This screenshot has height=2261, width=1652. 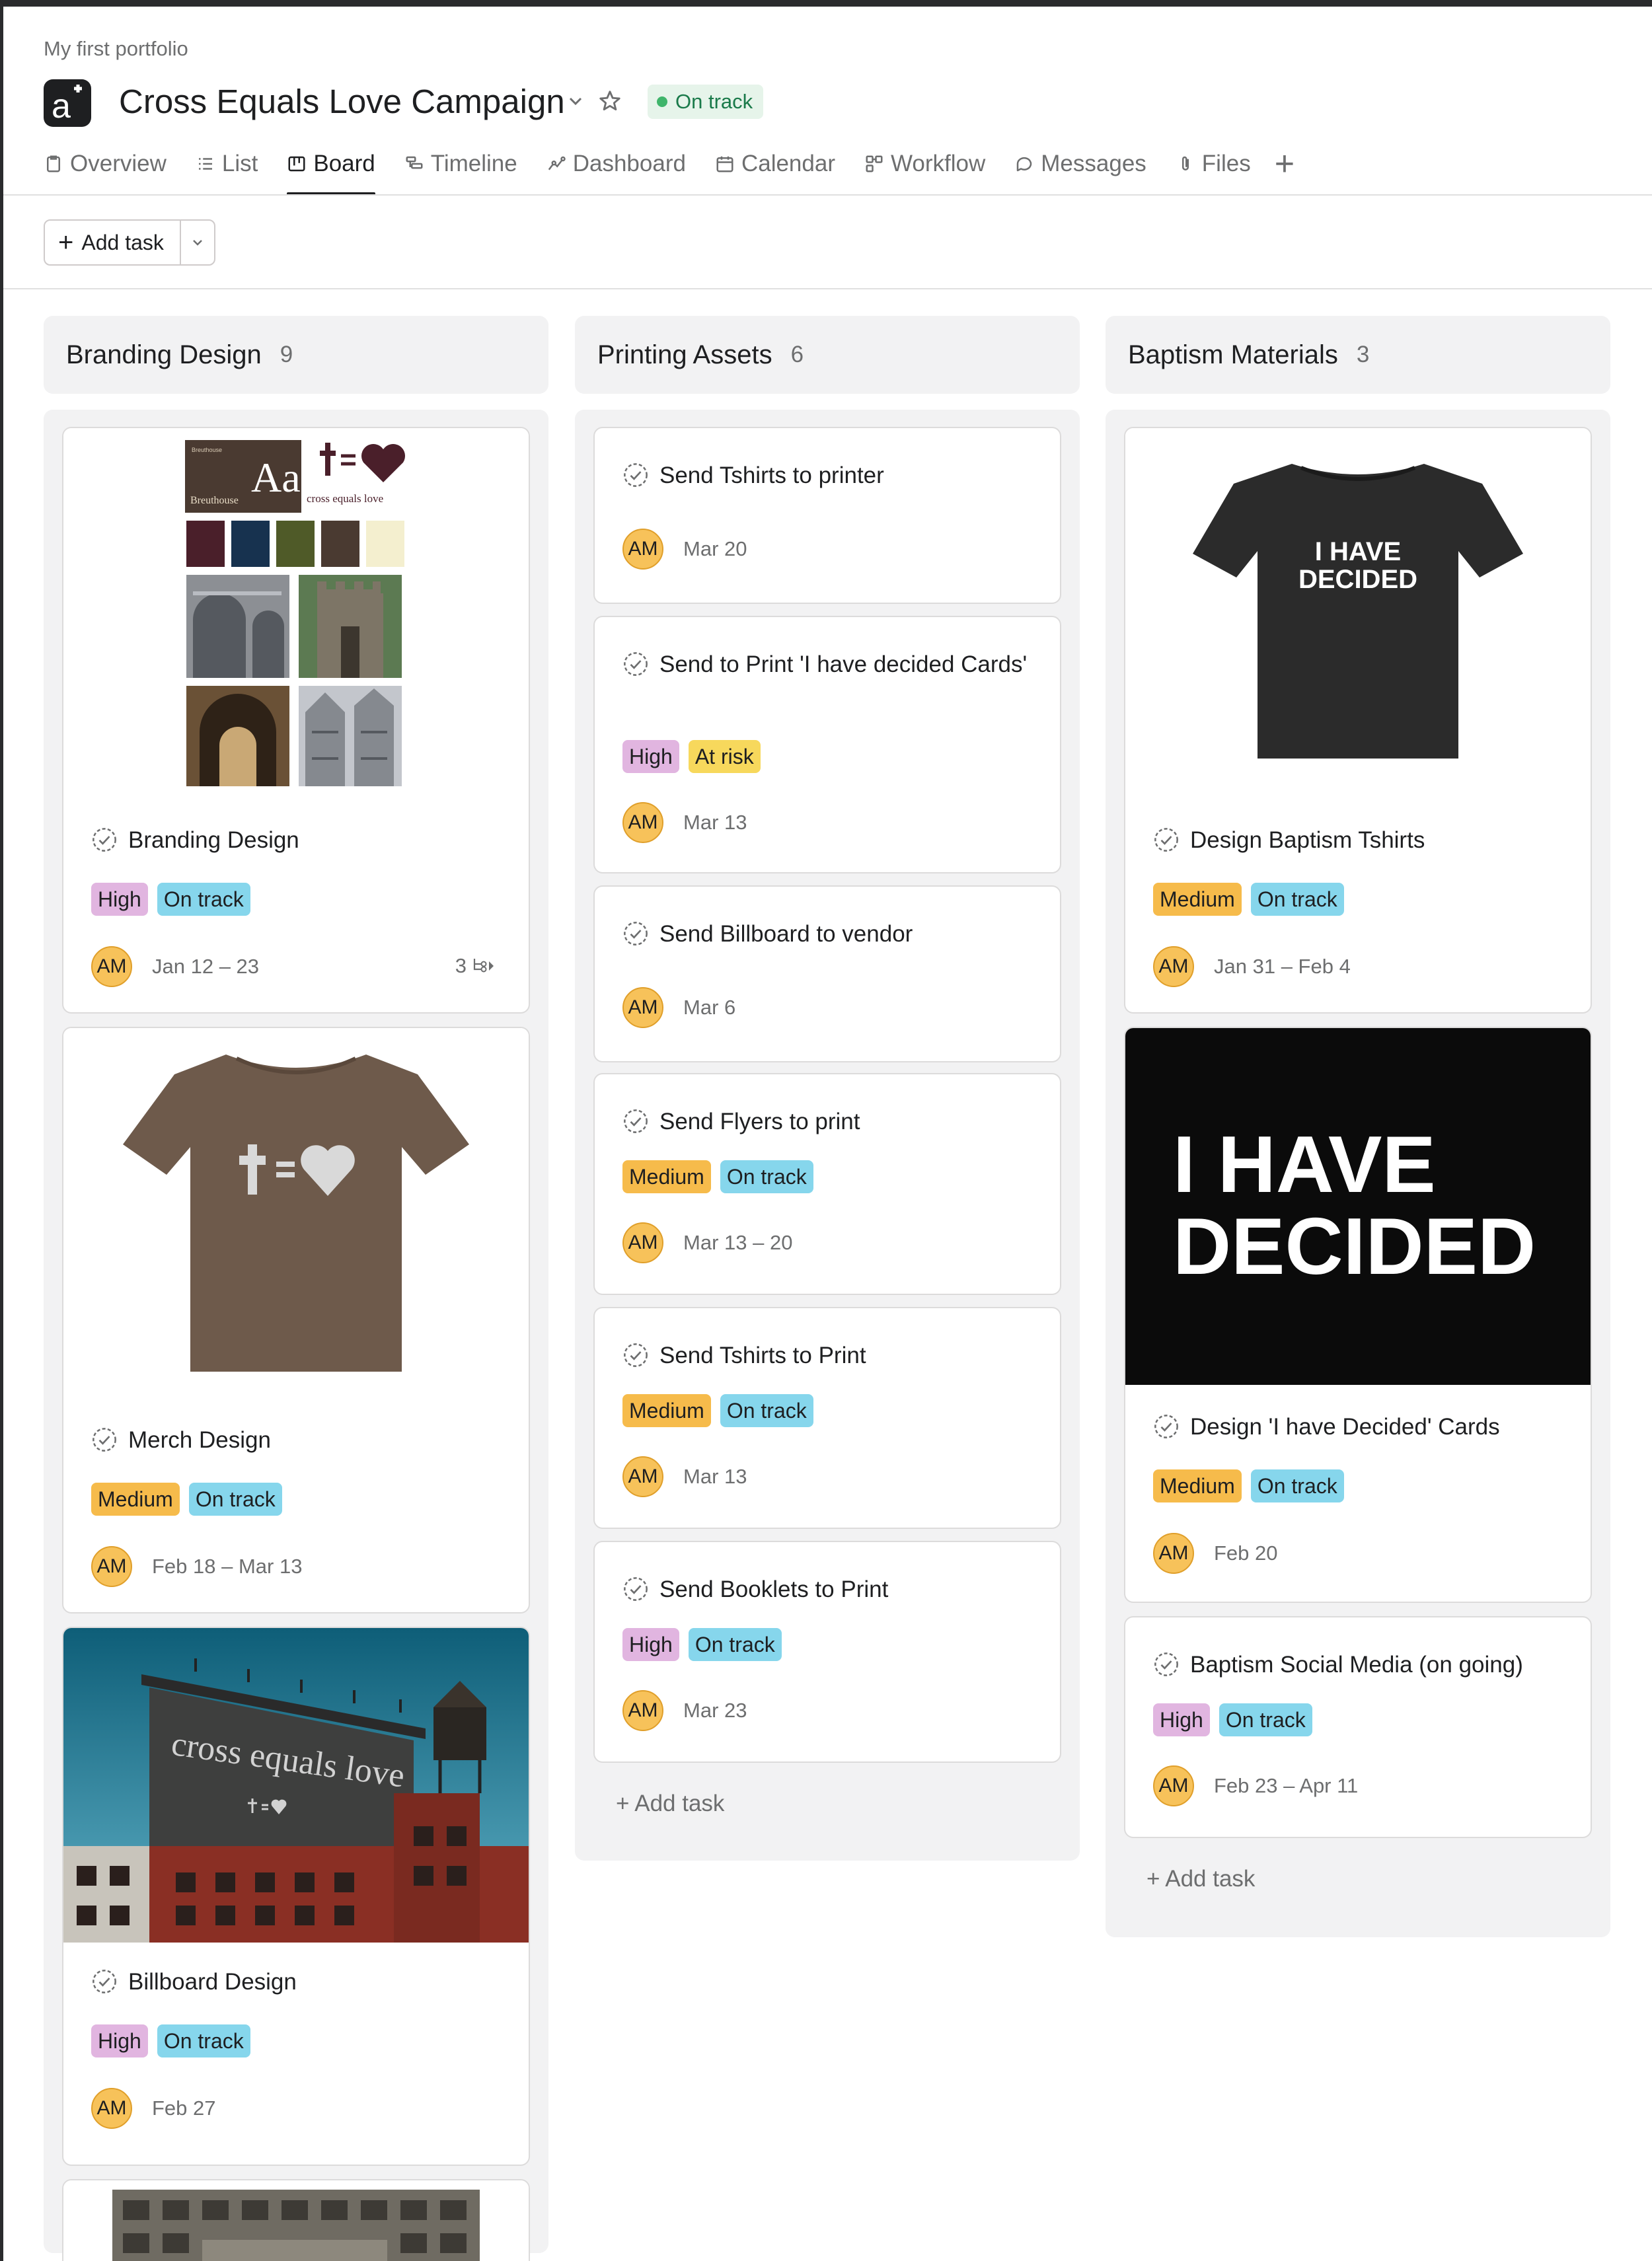 I want to click on card-title: Send Flyers to print, so click(x=834, y=1122).